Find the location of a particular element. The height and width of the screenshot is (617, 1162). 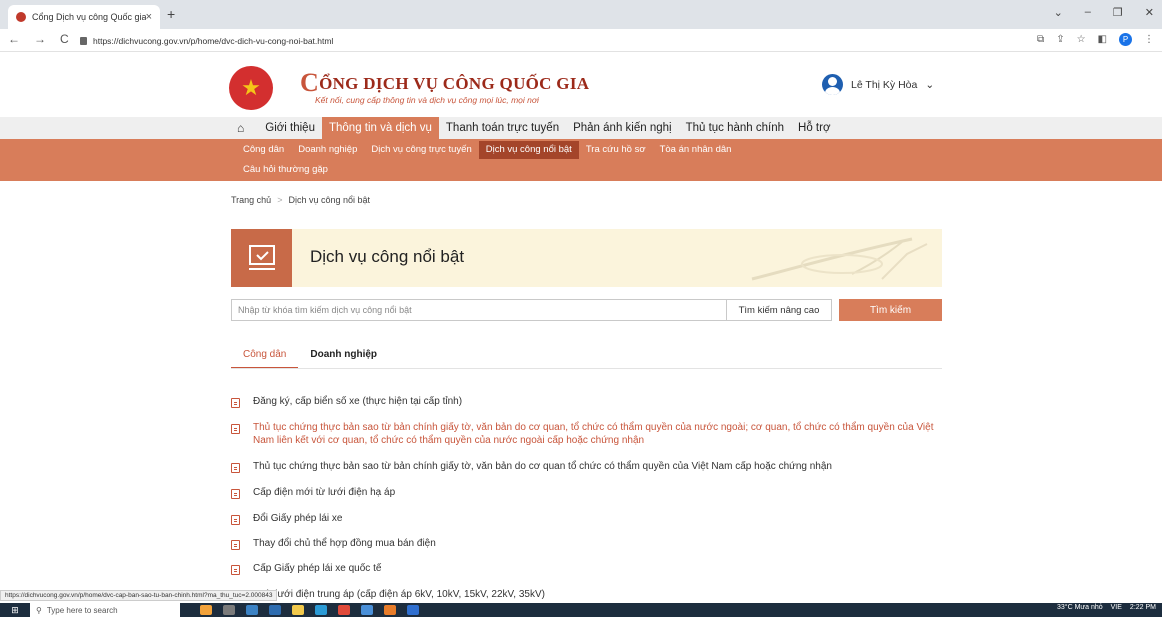

close-window-button: ✕ is located at coordinates (1149, 12).